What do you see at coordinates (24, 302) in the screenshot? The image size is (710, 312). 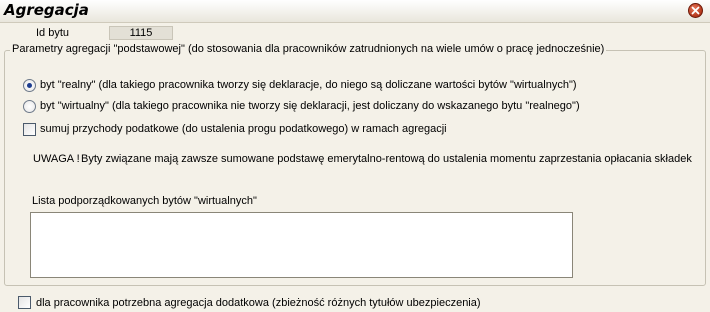 I see `additional-aggregation-checkbox` at bounding box center [24, 302].